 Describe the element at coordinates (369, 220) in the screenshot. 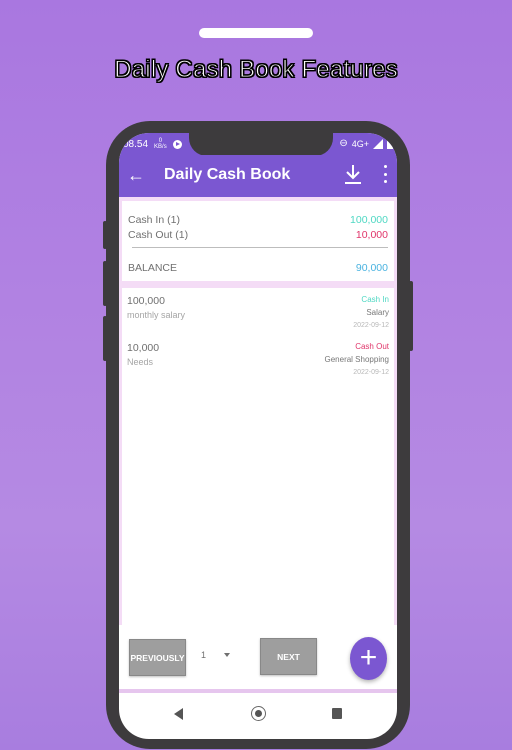

I see `cash-in-value: 100,000` at that location.